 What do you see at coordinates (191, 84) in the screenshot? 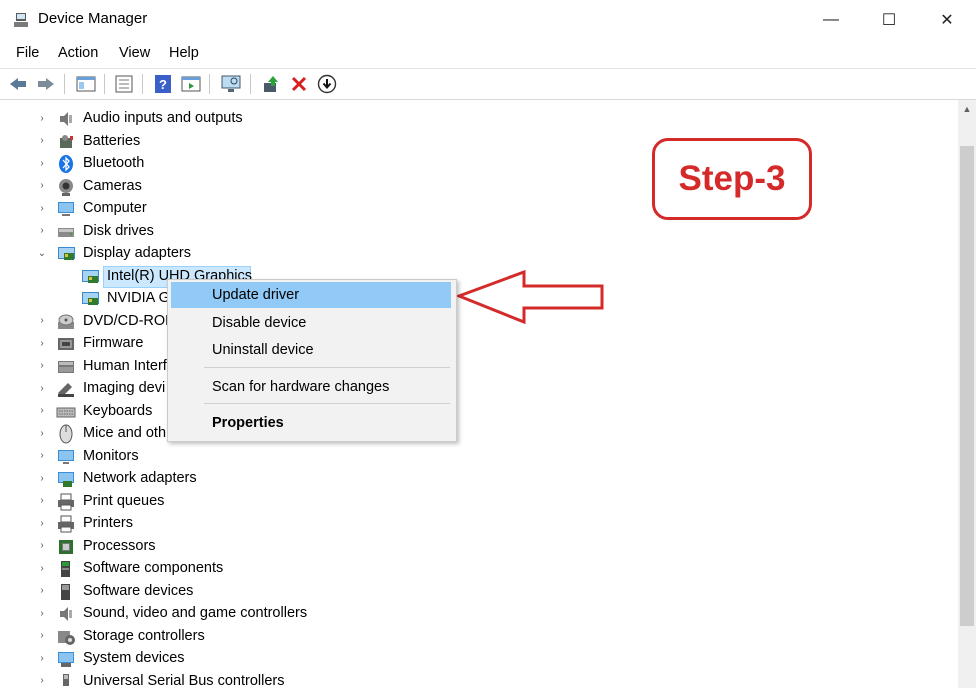
I see `action-view-icon` at bounding box center [191, 84].